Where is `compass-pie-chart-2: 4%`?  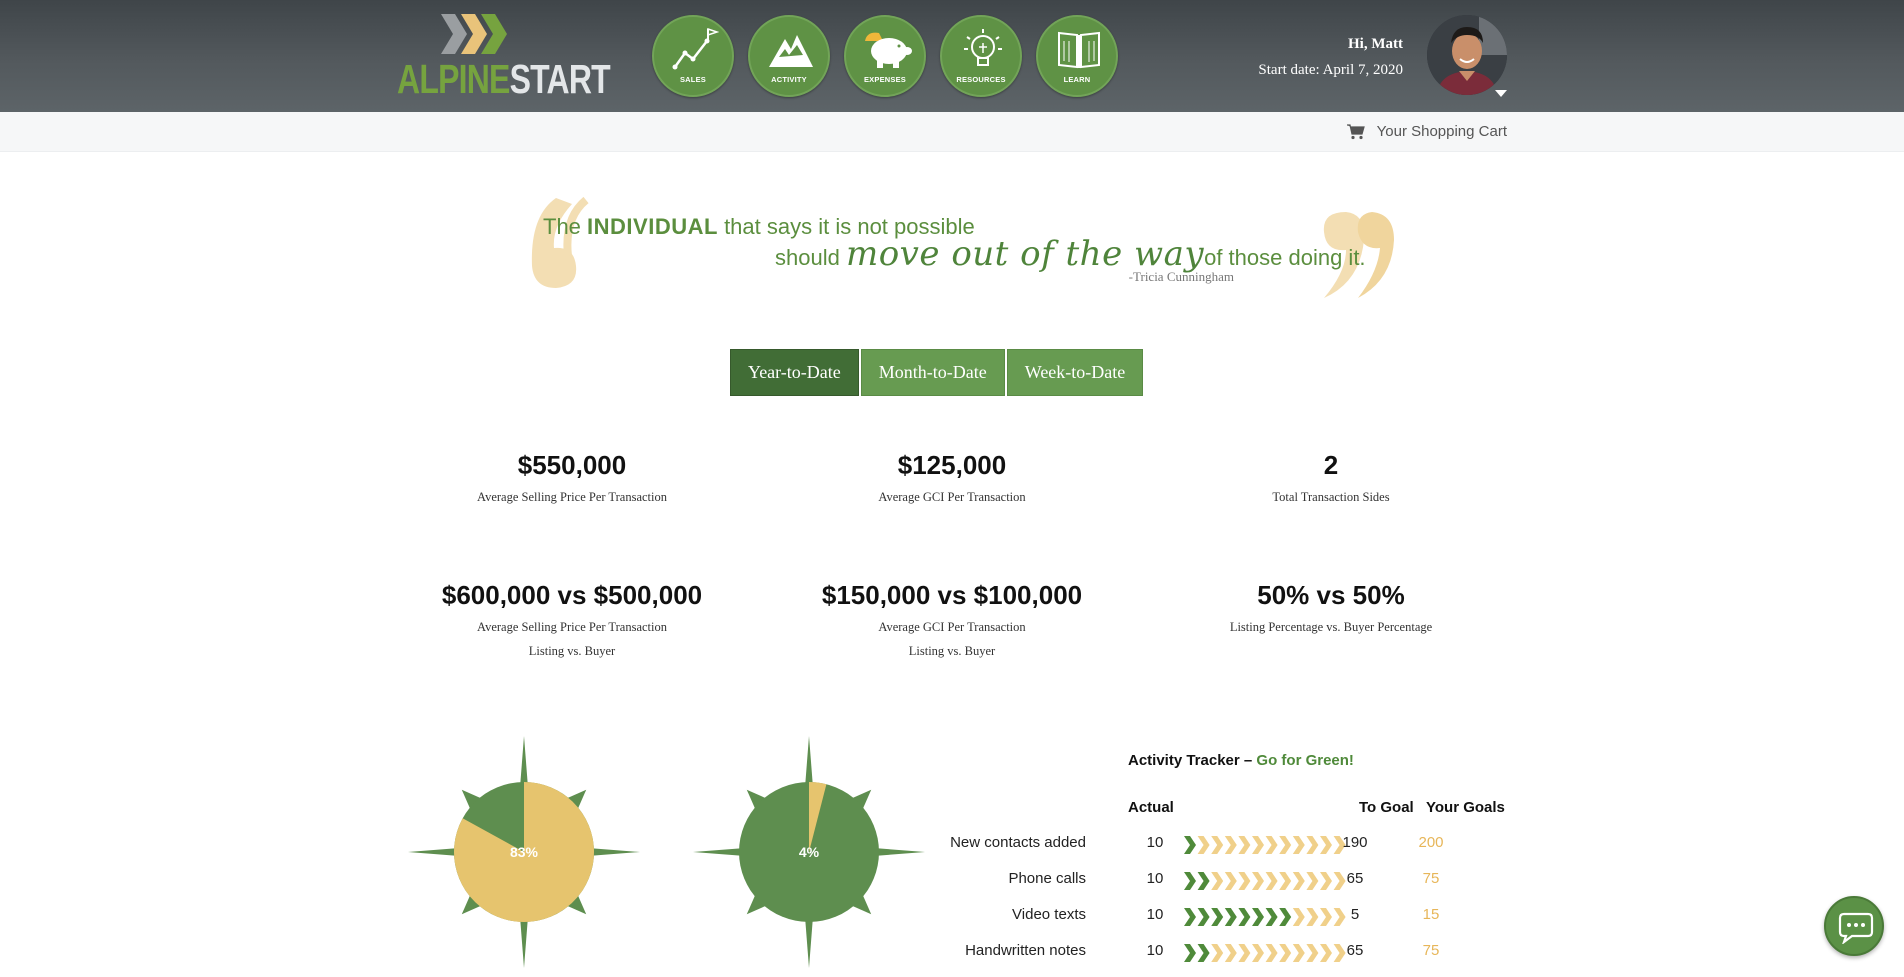 compass-pie-chart-2: 4% is located at coordinates (809, 852).